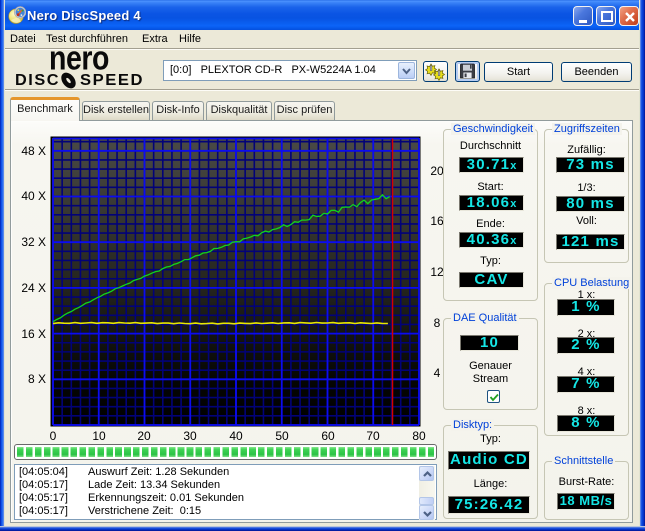  What do you see at coordinates (112, 80) in the screenshot?
I see `svg-text: SPEED` at bounding box center [112, 80].